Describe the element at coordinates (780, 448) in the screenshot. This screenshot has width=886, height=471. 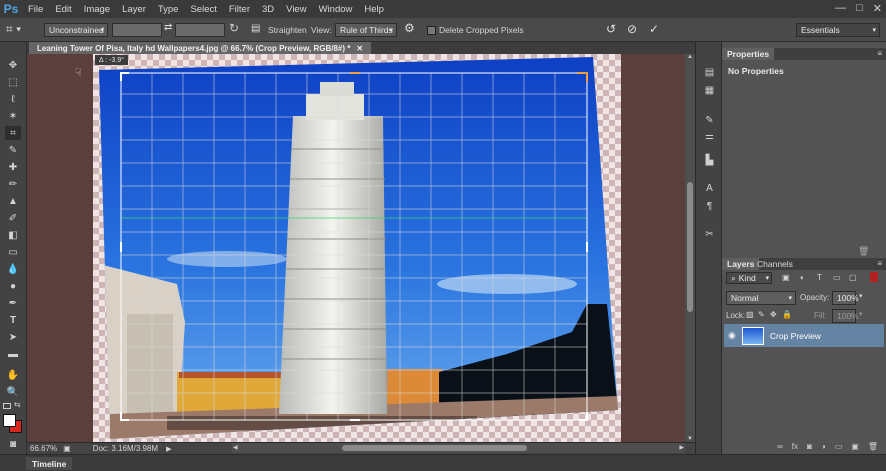
I see `link-layers-icon: ∞` at that location.